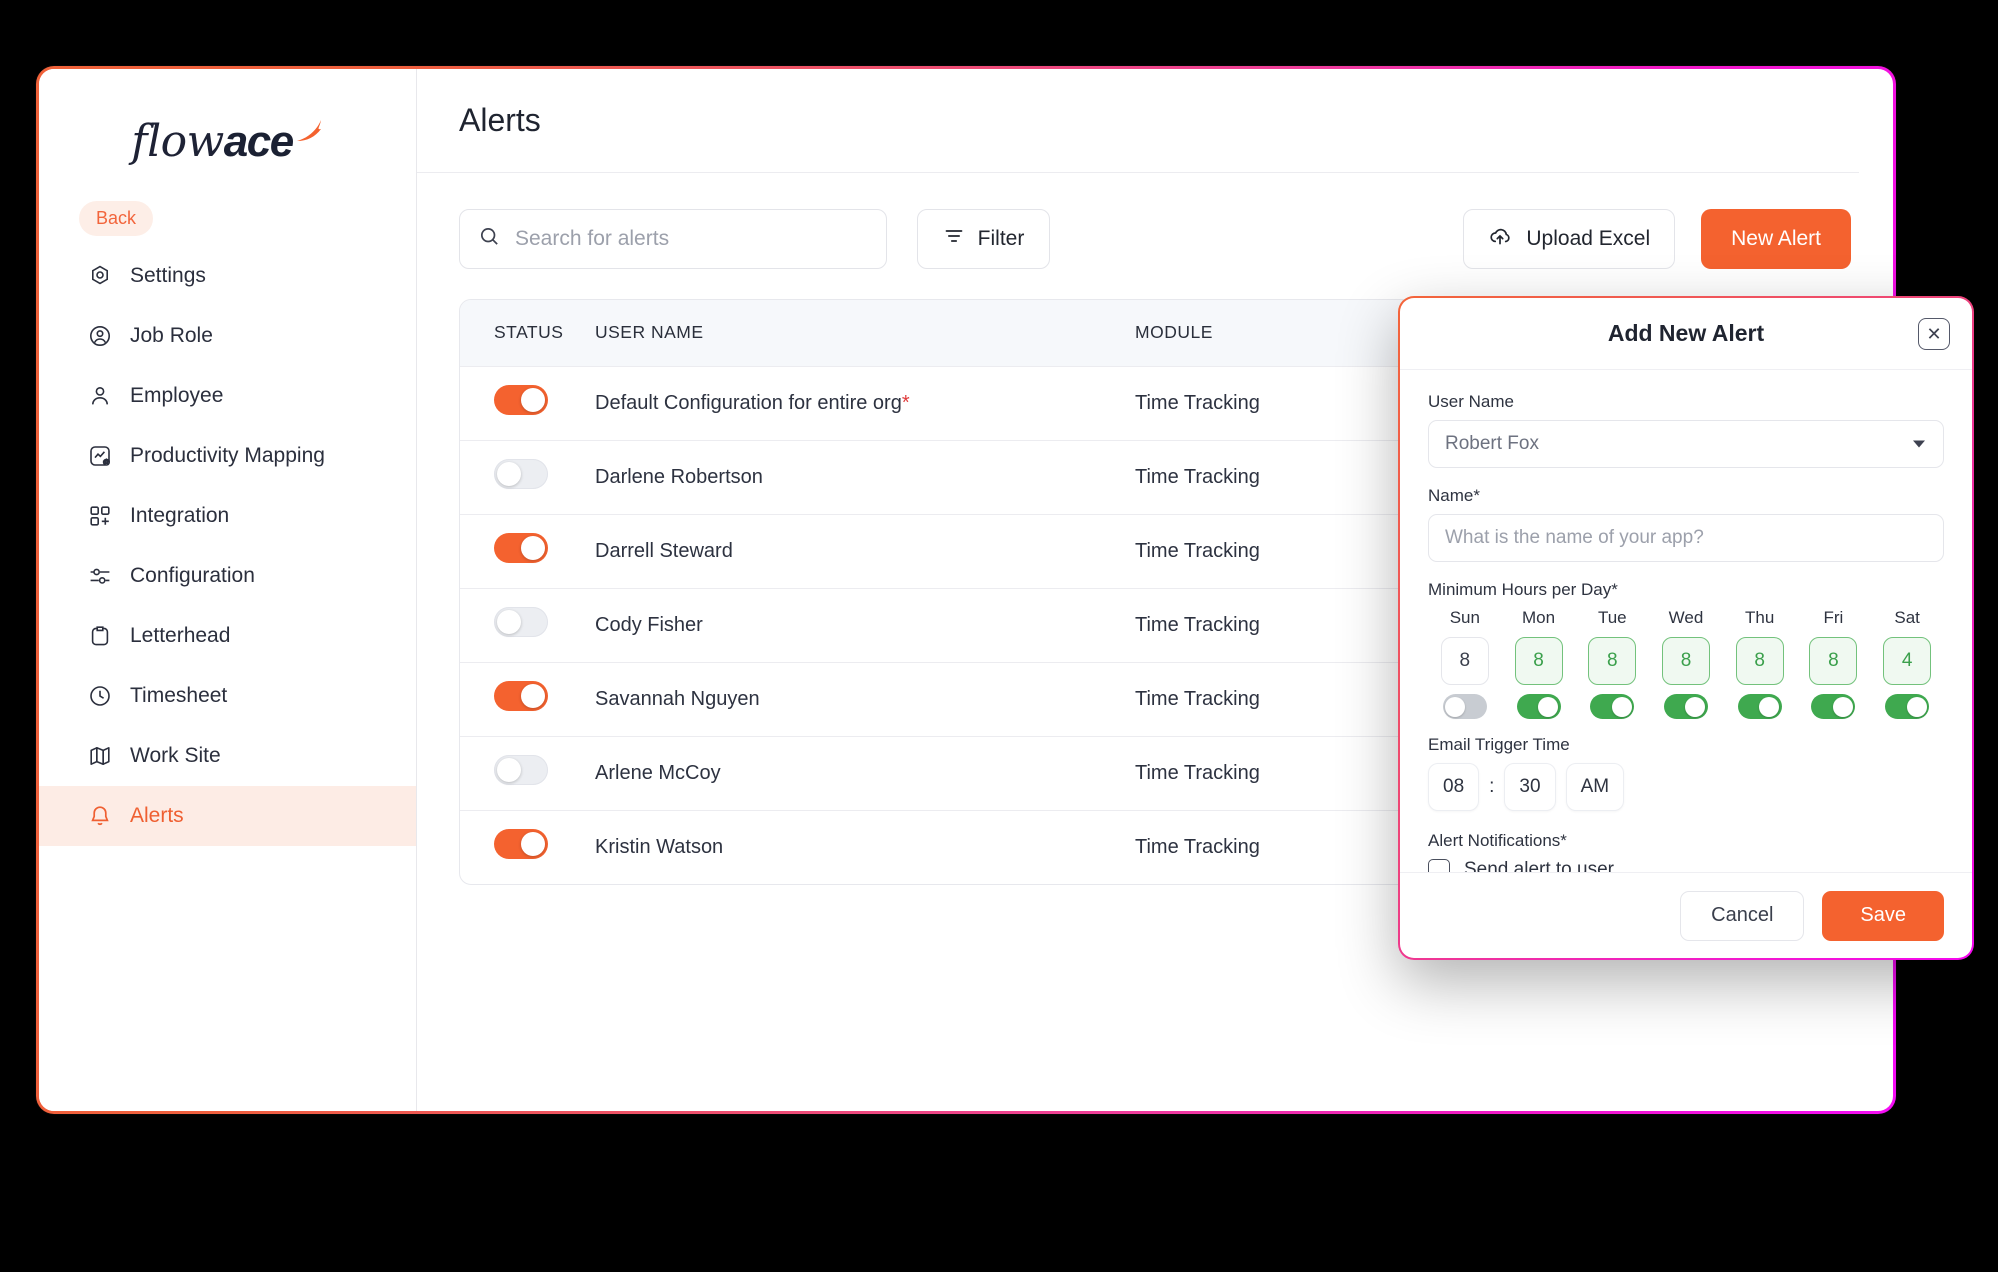 This screenshot has height=1272, width=1998. What do you see at coordinates (1776, 239) in the screenshot?
I see `new-alert-button: New Alert` at bounding box center [1776, 239].